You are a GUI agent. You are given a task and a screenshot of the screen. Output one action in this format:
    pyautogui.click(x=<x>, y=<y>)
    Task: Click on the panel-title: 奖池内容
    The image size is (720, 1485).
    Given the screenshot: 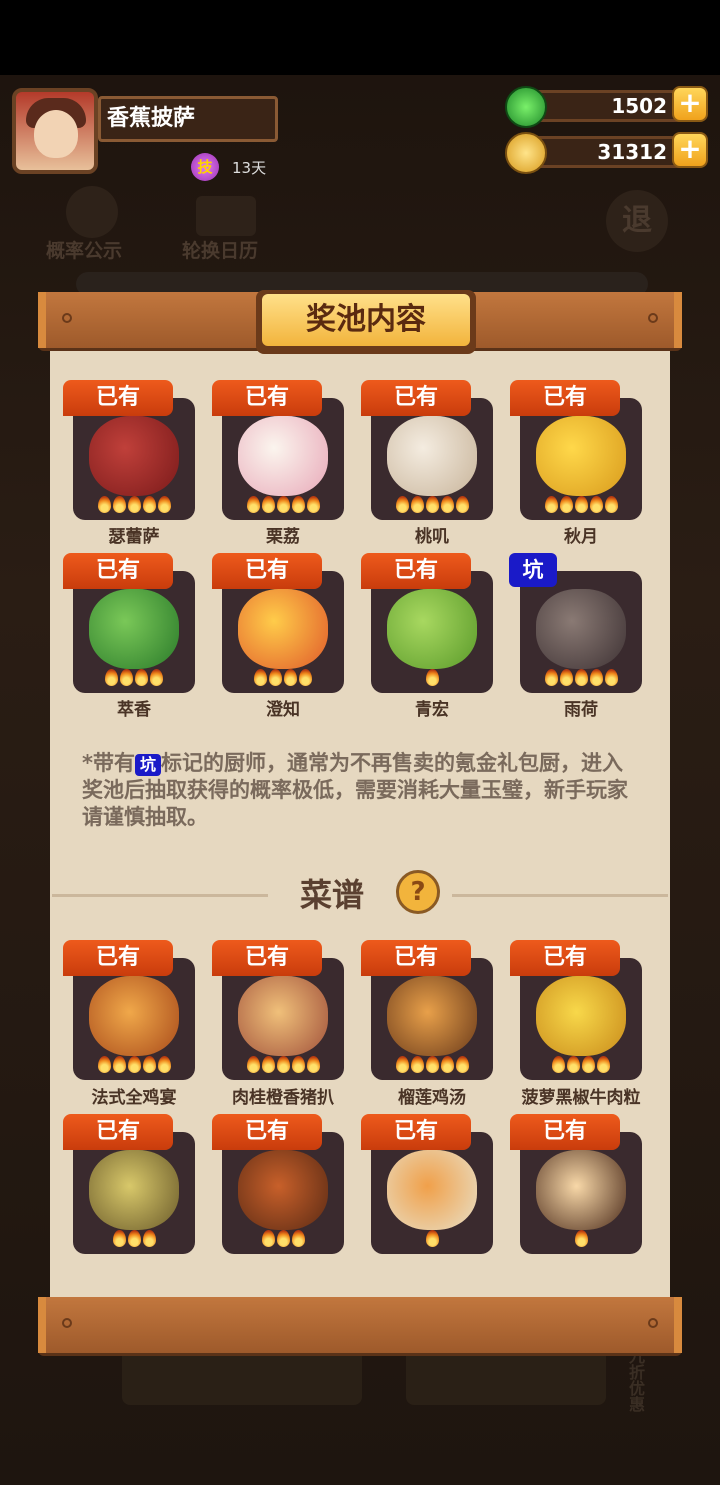 What is the action you would take?
    pyautogui.click(x=366, y=320)
    